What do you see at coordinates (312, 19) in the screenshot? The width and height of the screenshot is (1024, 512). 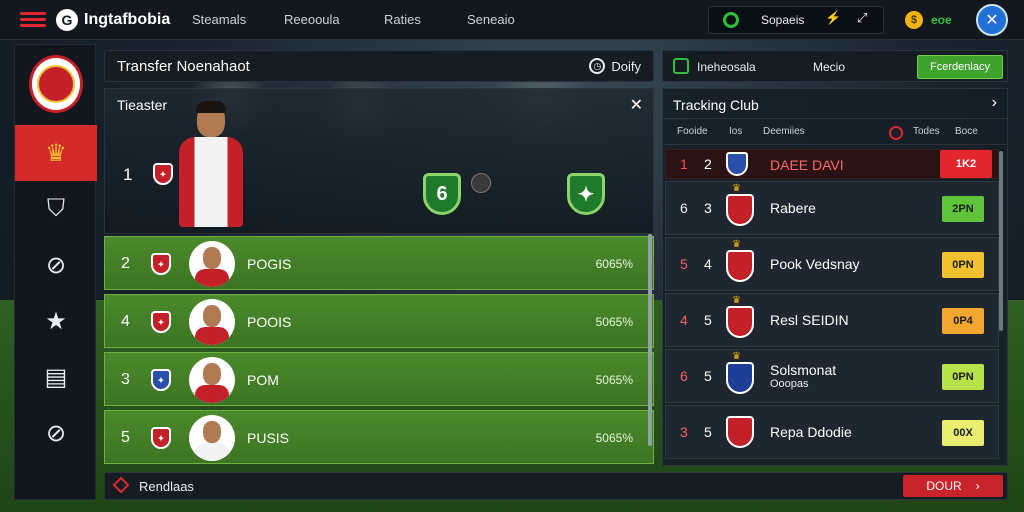 I see `nav-link-2: Reeooula` at bounding box center [312, 19].